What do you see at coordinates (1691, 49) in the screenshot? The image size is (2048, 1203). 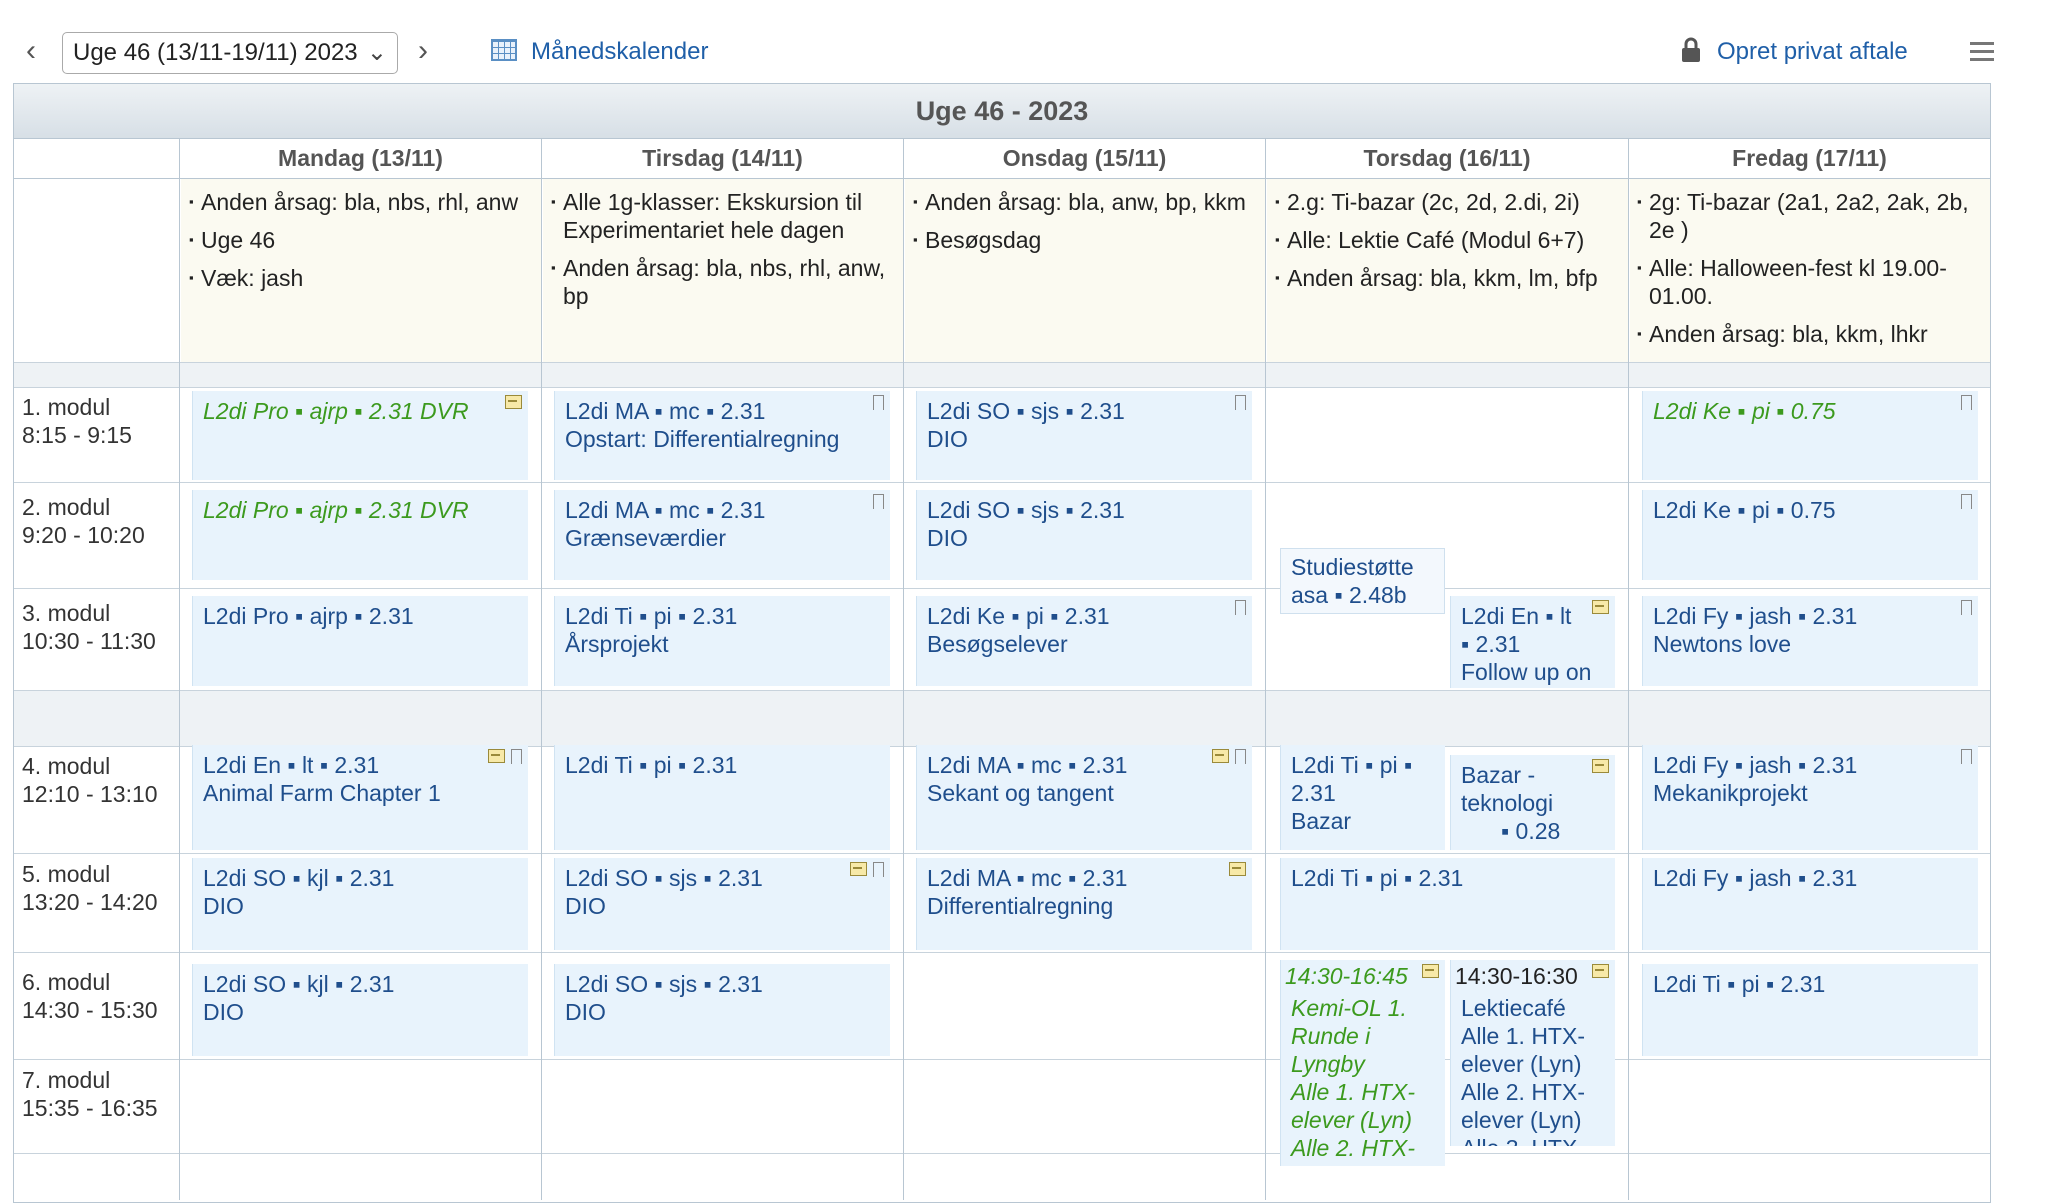 I see `lock-icon` at bounding box center [1691, 49].